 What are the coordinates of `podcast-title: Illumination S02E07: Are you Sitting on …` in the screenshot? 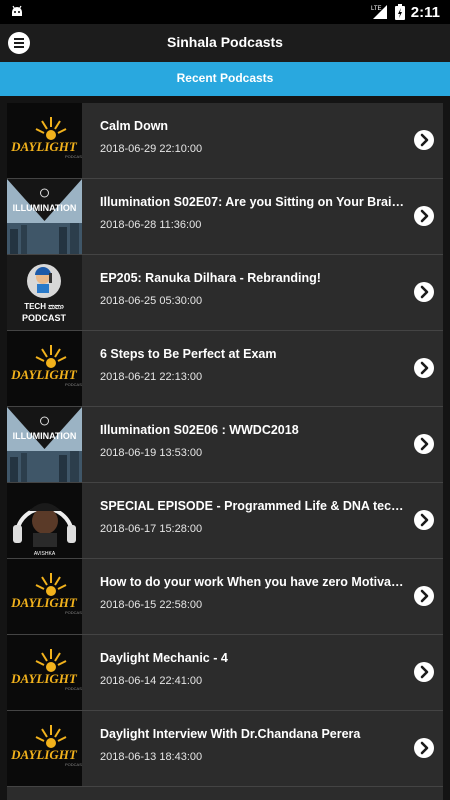 It's located at (252, 202).